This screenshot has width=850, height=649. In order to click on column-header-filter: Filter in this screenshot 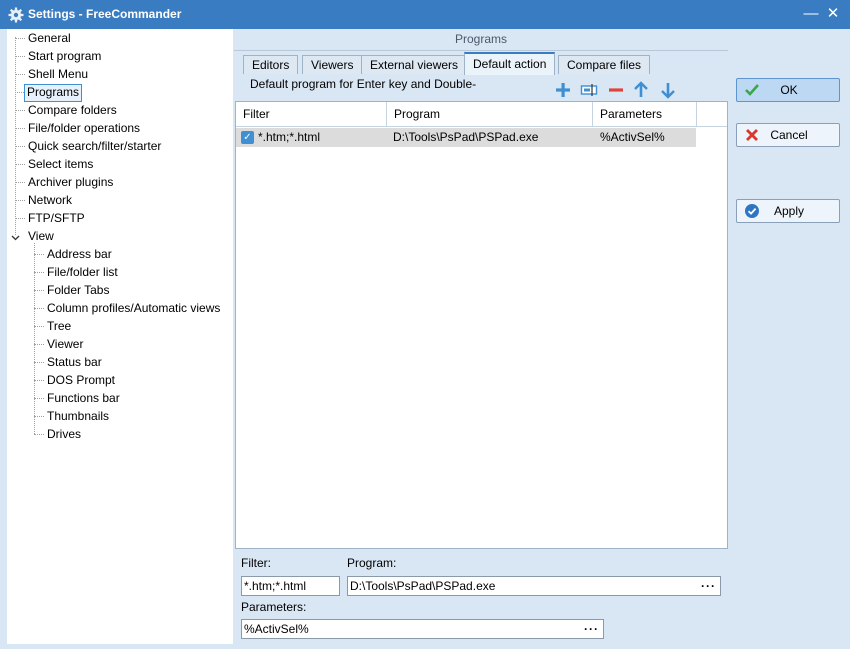, I will do `click(311, 114)`.